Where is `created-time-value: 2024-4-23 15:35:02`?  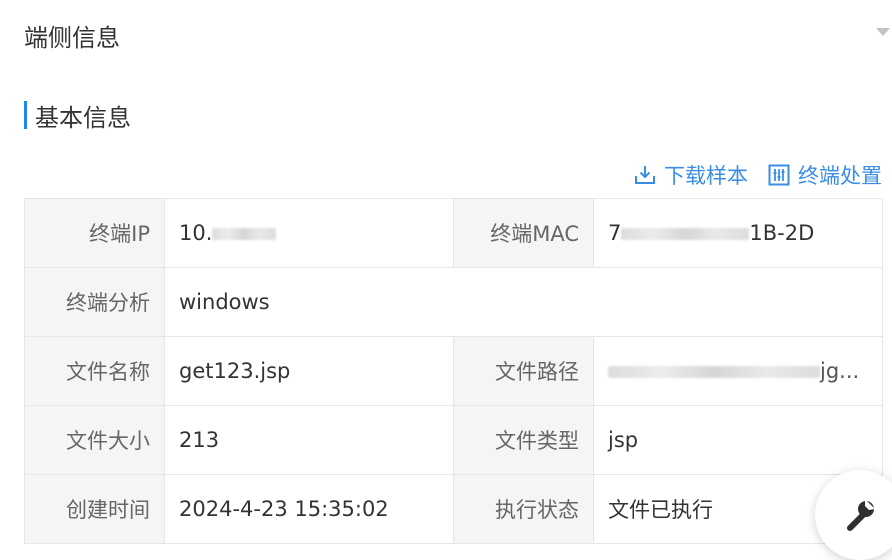
created-time-value: 2024-4-23 15:35:02 is located at coordinates (309, 509).